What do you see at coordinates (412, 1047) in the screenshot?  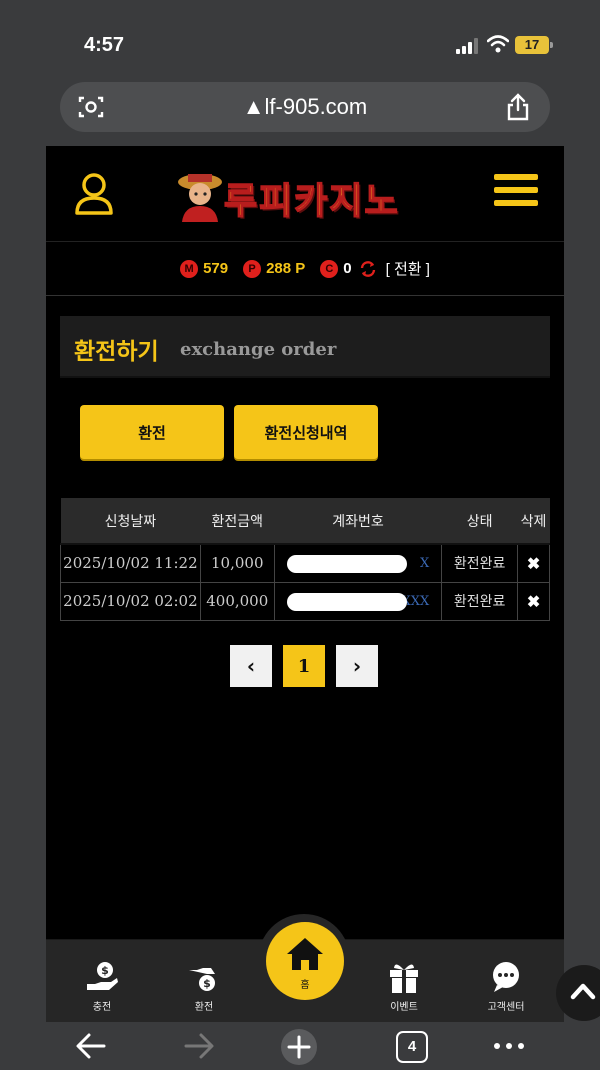 I see `tabs-button: 4` at bounding box center [412, 1047].